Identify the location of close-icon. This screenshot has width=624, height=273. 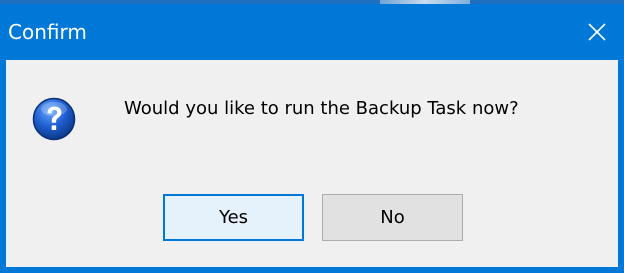
(597, 32).